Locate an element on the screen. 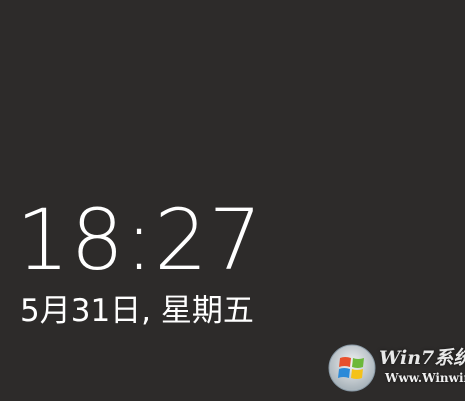 Image resolution: width=465 pixels, height=401 pixels. windows-flag-icon is located at coordinates (352, 368).